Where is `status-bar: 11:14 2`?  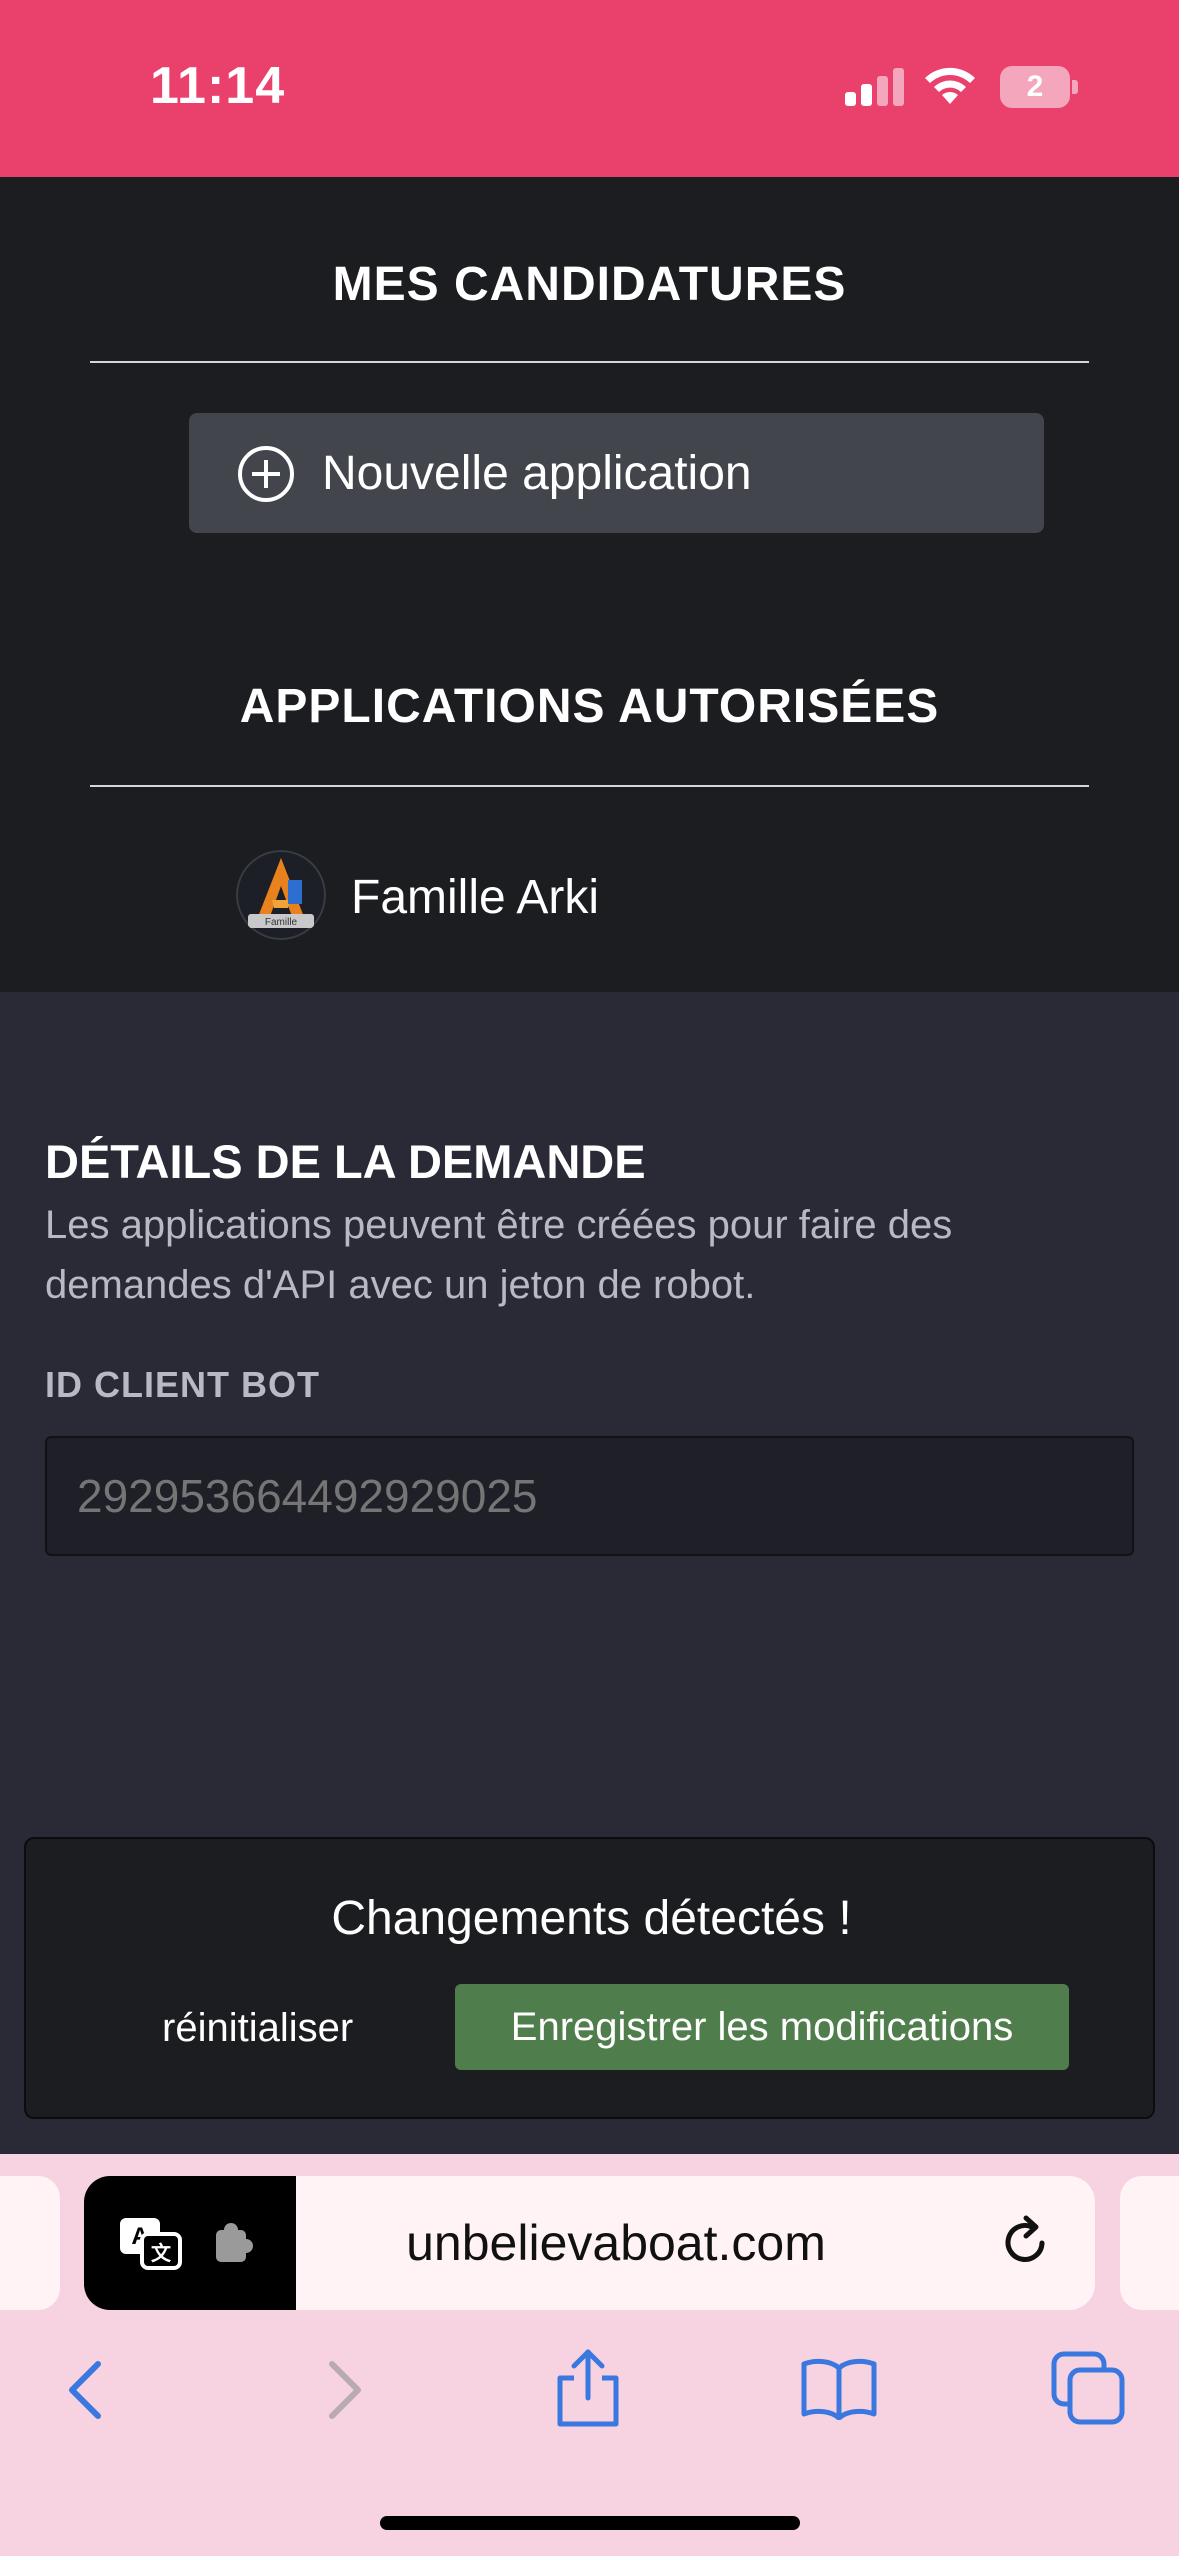 status-bar: 11:14 2 is located at coordinates (589, 88).